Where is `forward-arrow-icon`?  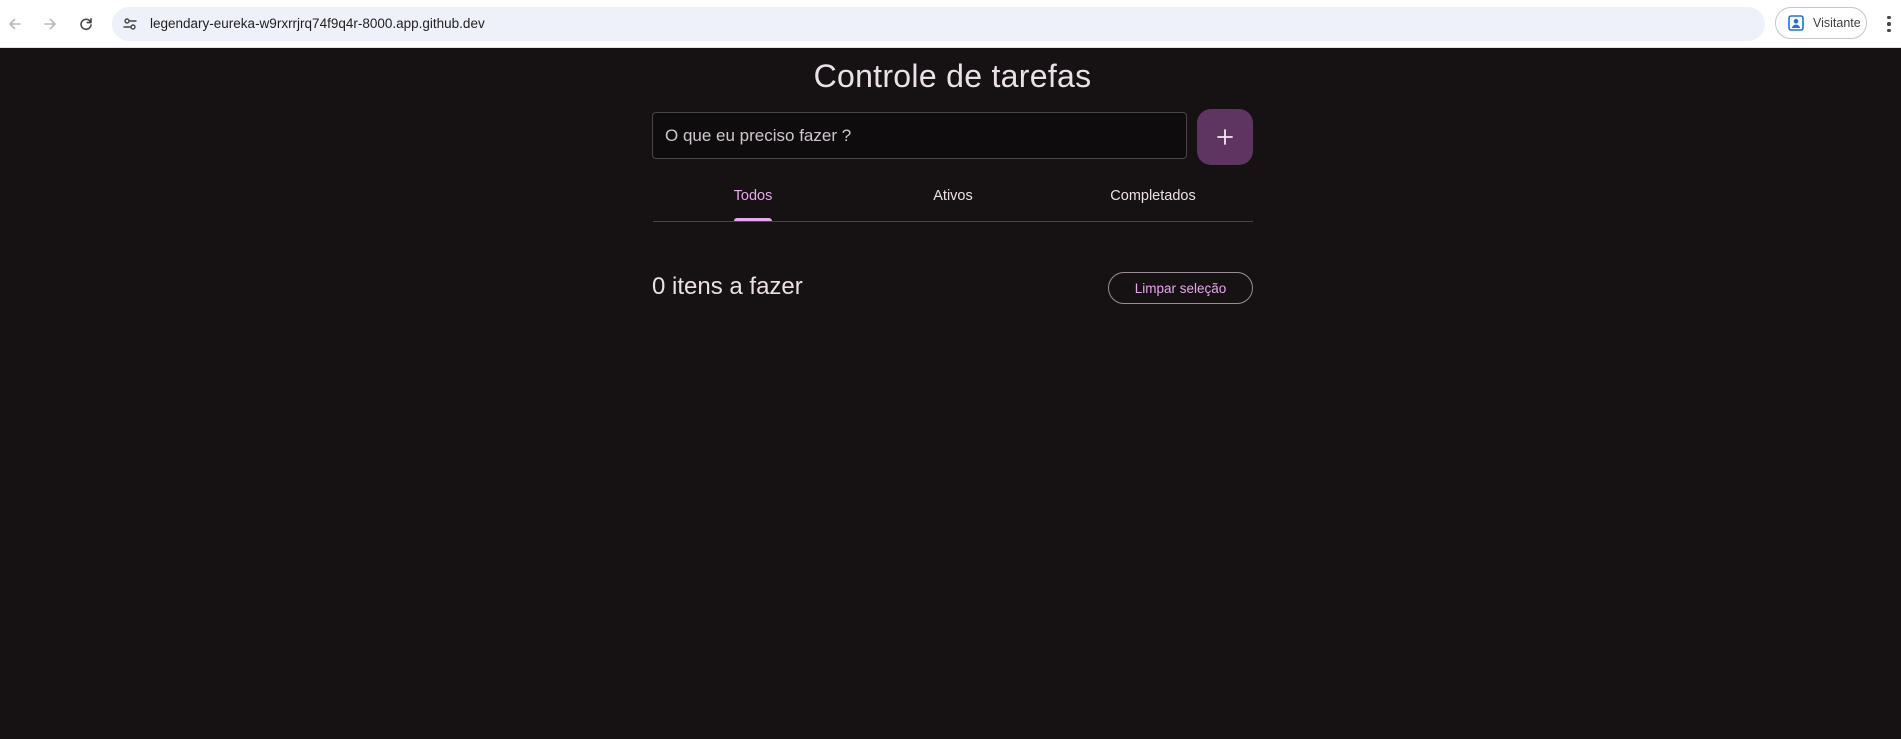 forward-arrow-icon is located at coordinates (50, 24).